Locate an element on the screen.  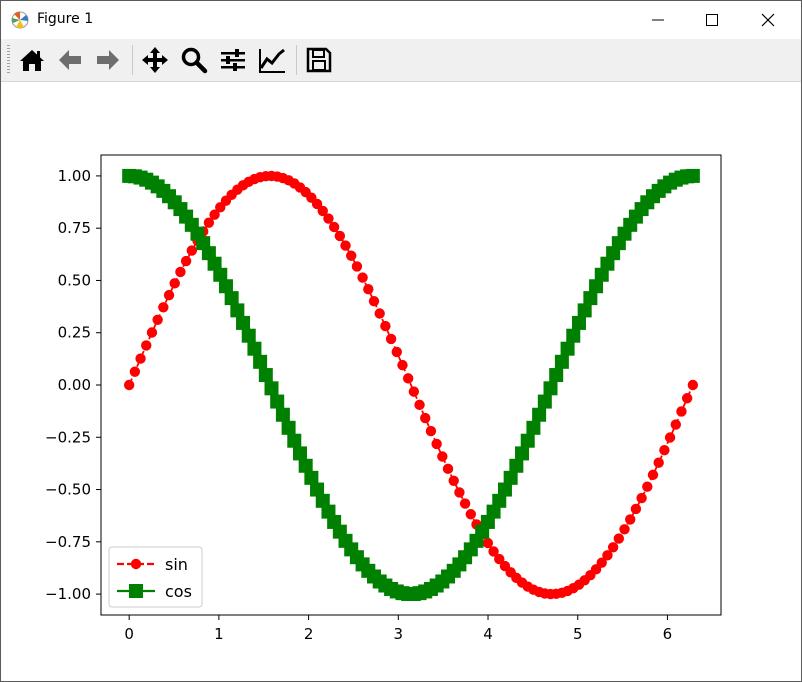
y-tick-label: −0.75 is located at coordinates (68, 542).